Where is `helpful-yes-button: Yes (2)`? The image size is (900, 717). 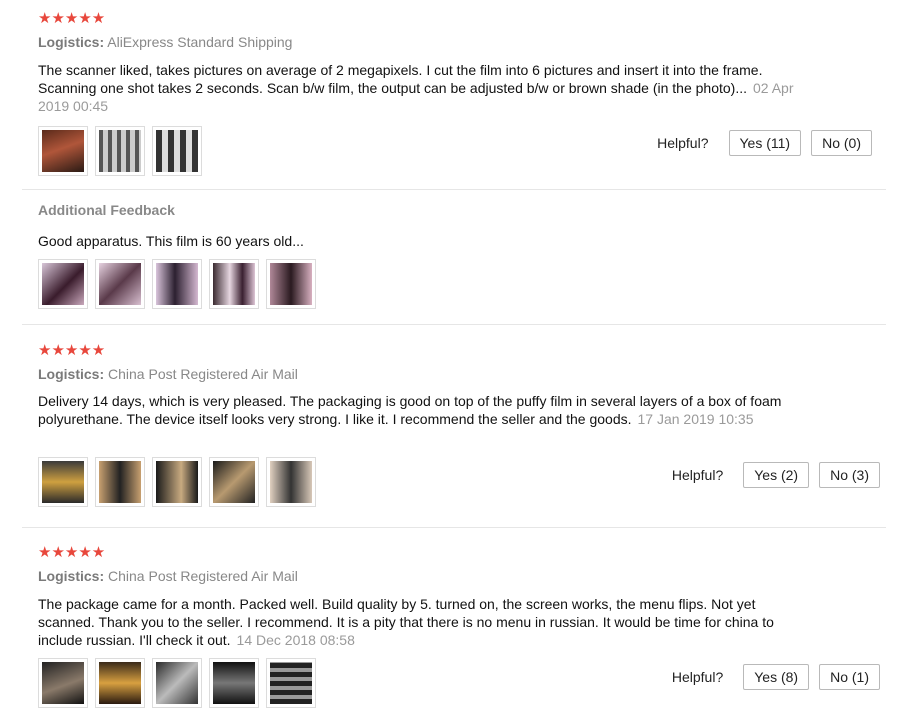 helpful-yes-button: Yes (2) is located at coordinates (776, 475).